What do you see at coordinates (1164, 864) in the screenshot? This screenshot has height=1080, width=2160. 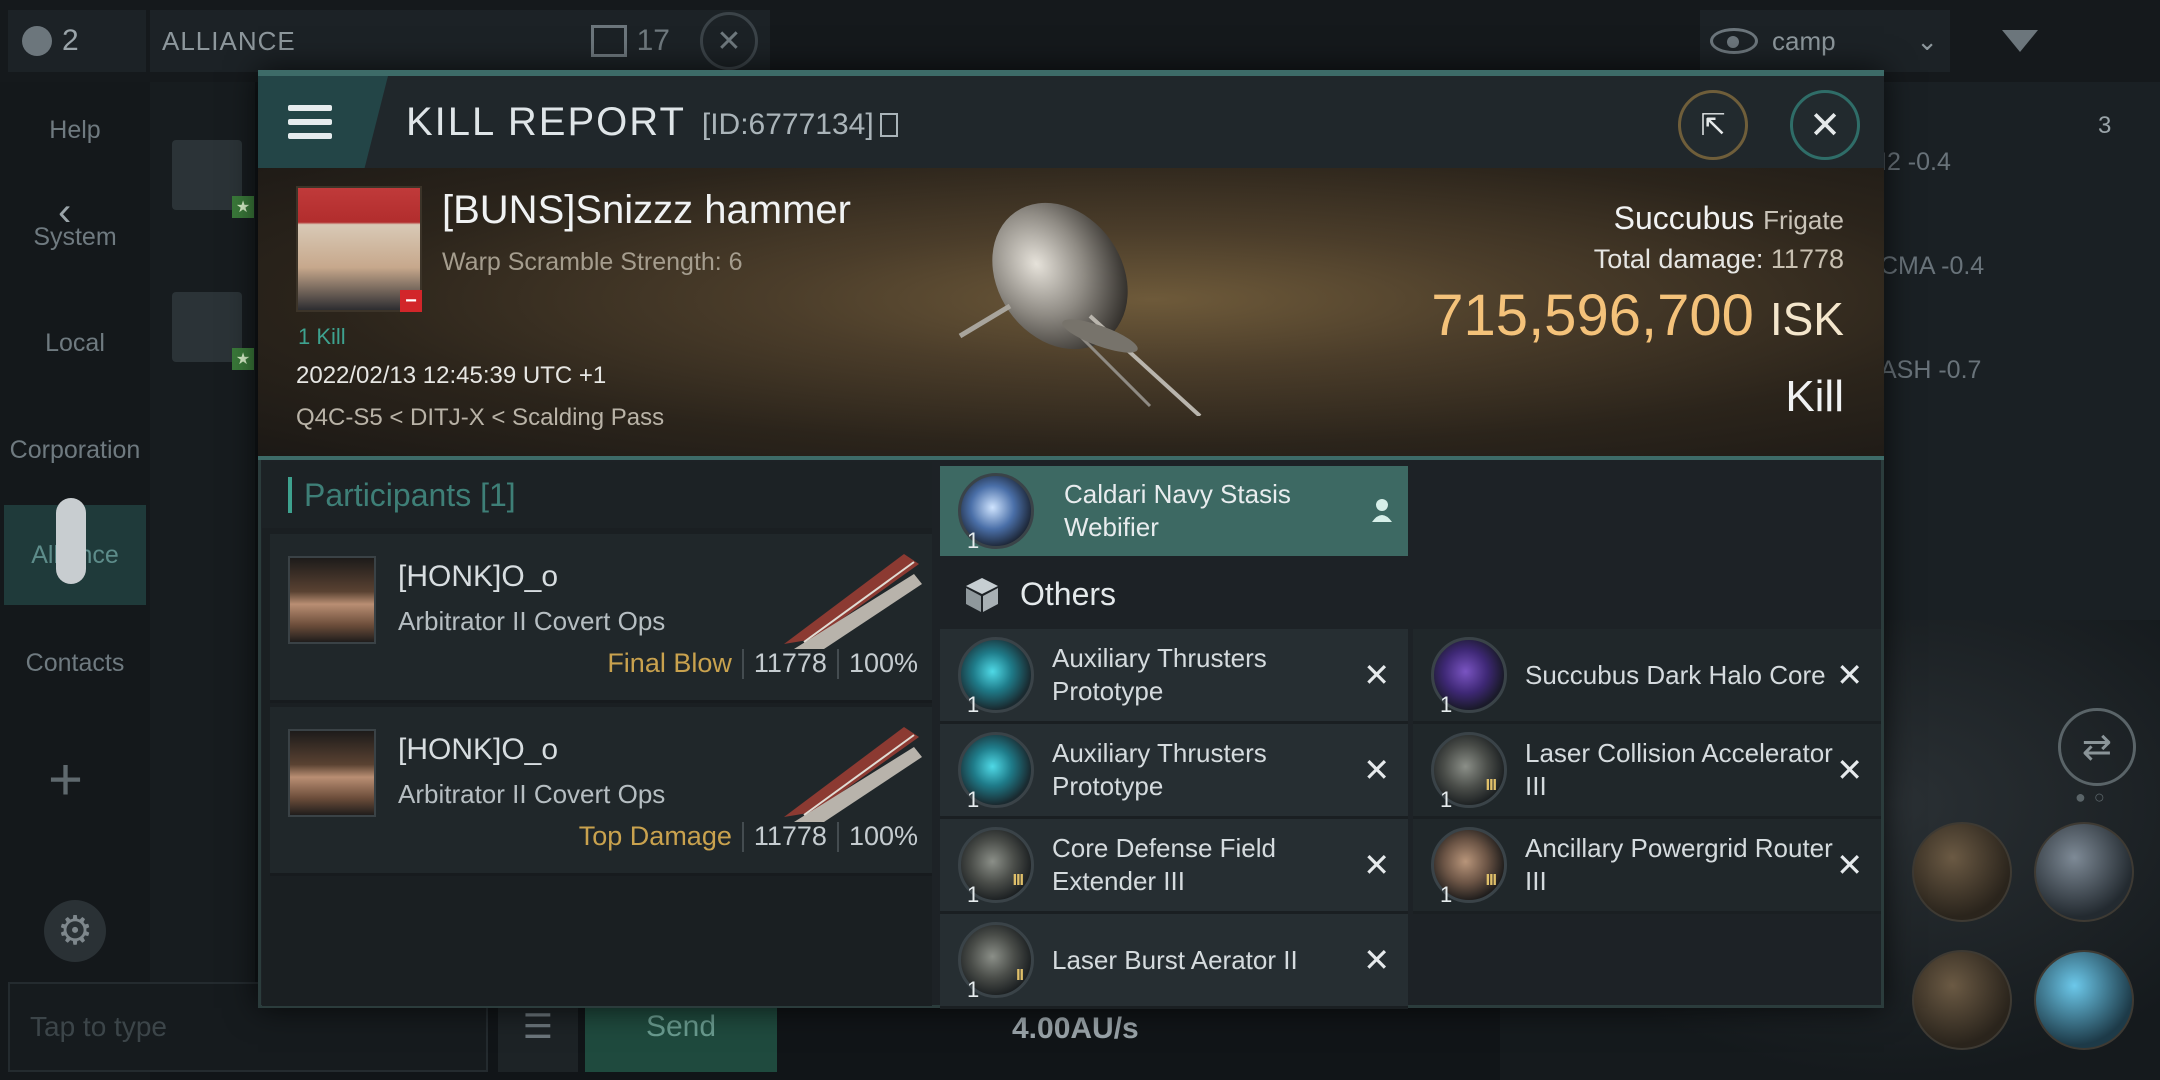 I see `item-label: Core Defense Field Extender III` at bounding box center [1164, 864].